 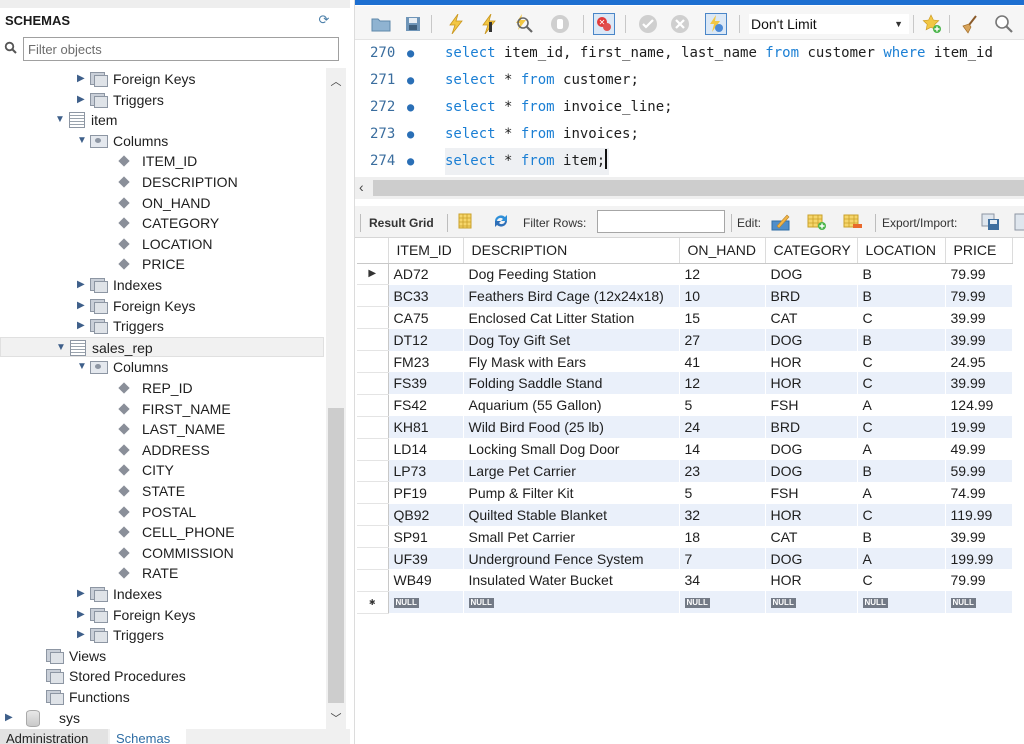 What do you see at coordinates (685, 340) in the screenshot?
I see `table-row: DT12 Dog Toy Gift Set 27 DOG B 39.99` at bounding box center [685, 340].